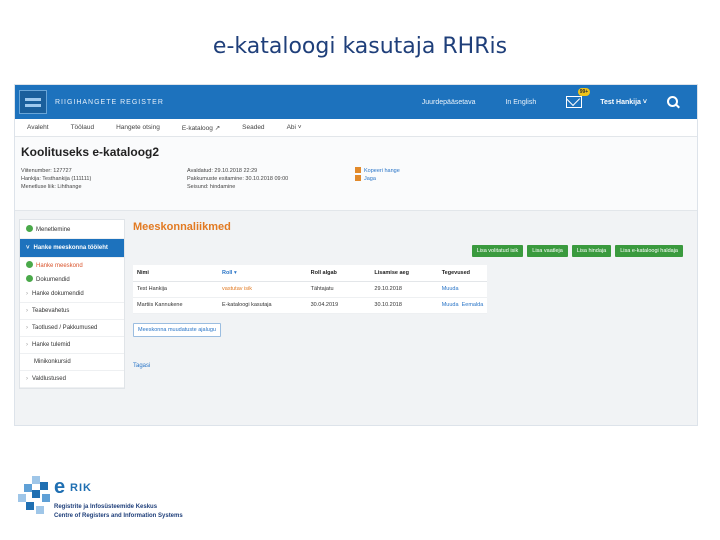 This screenshot has height=540, width=720. Describe the element at coordinates (211, 187) in the screenshot. I see `status: Seisund: hindamine` at that location.